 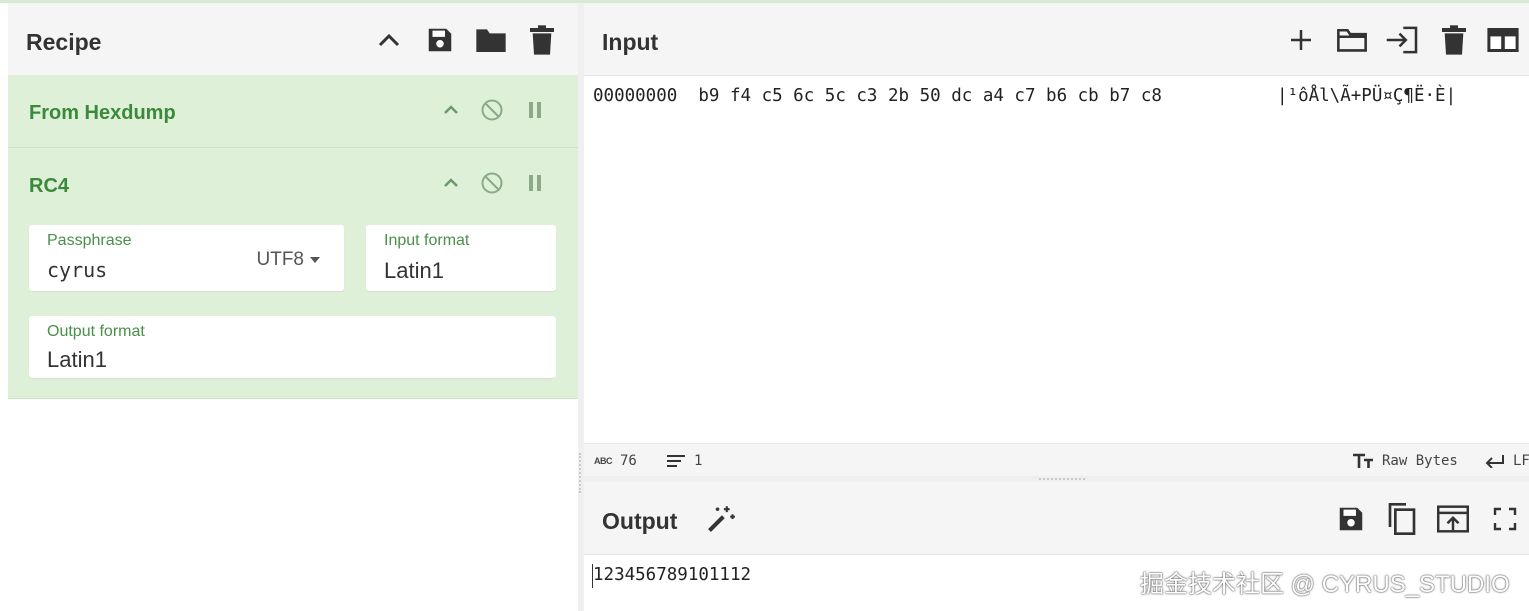 I want to click on open-file-folder-icon, so click(x=1352, y=40).